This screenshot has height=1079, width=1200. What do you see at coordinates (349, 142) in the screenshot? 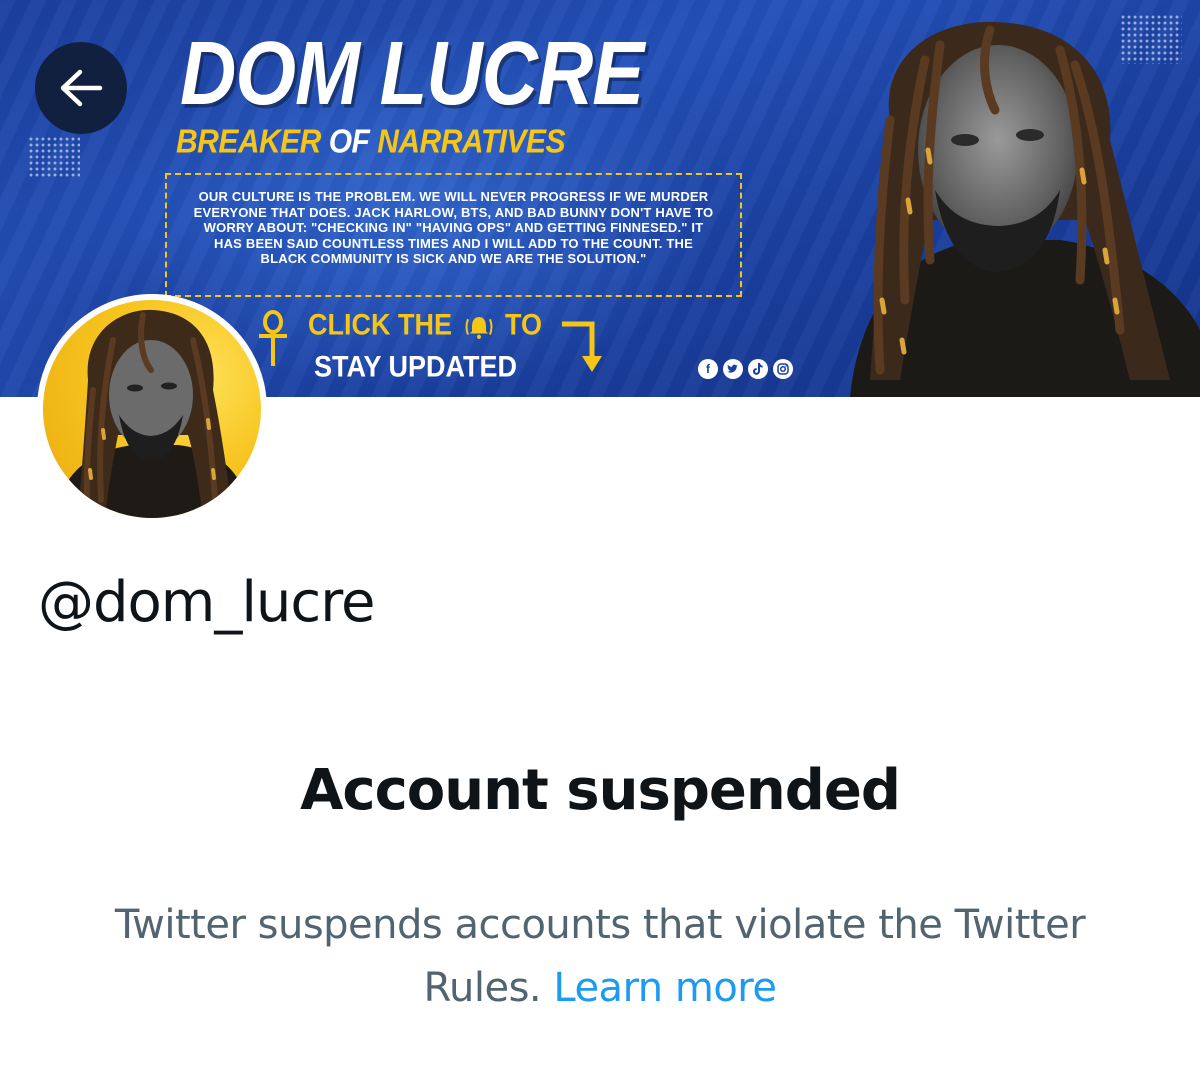
I see `subtitle-word-of: OF` at bounding box center [349, 142].